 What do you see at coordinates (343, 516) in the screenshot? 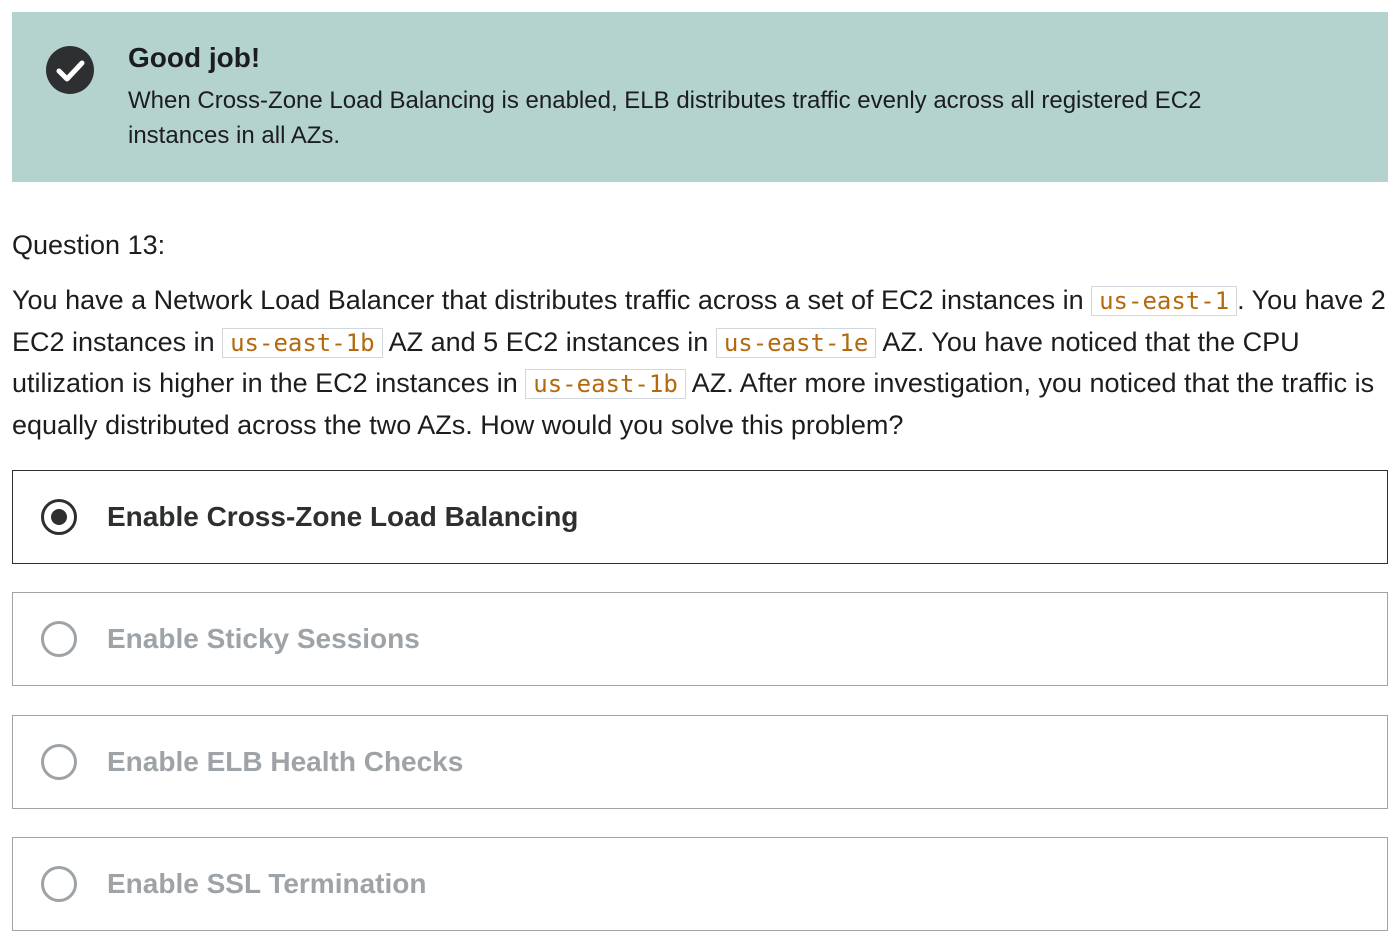
I see `answer-label: Enable Cross-Zone Load Balancing` at bounding box center [343, 516].